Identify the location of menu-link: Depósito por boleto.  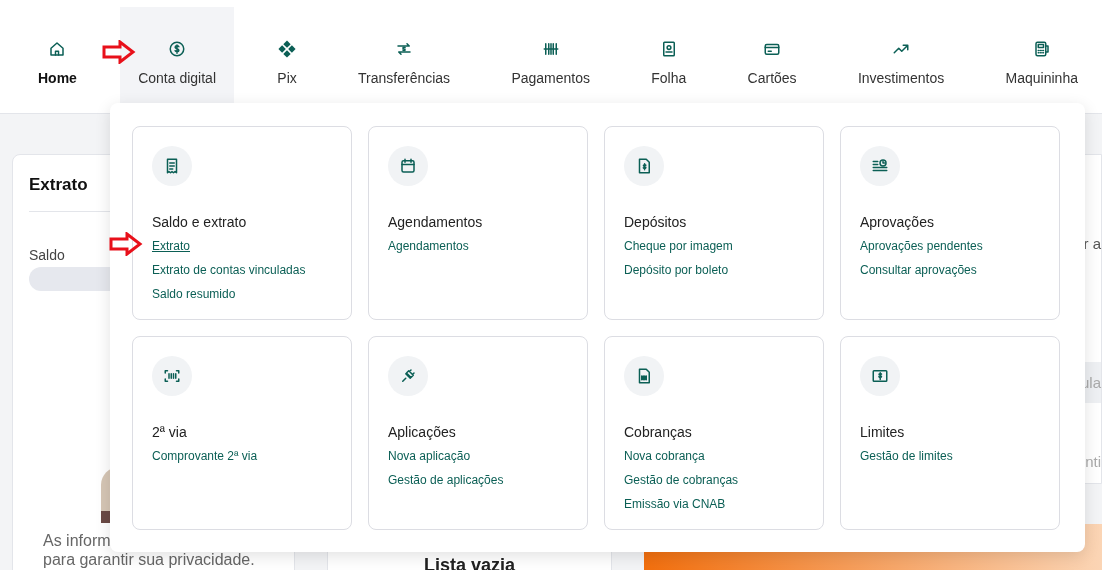
(676, 270).